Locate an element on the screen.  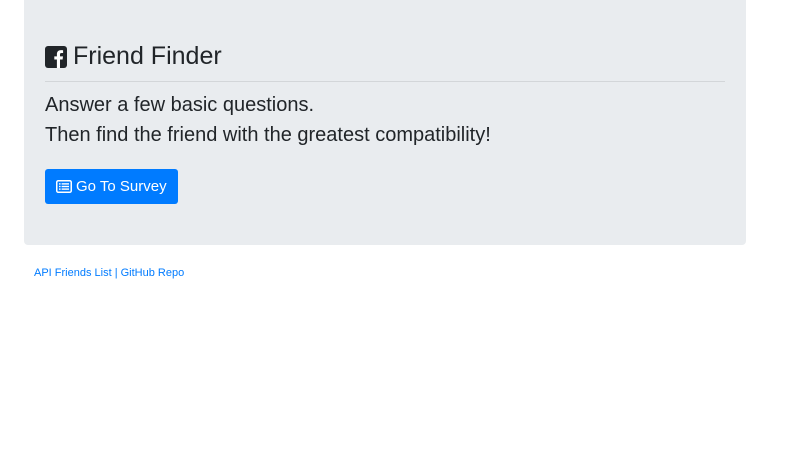
footer-links: API Friends List | GitHub Repo is located at coordinates (109, 273).